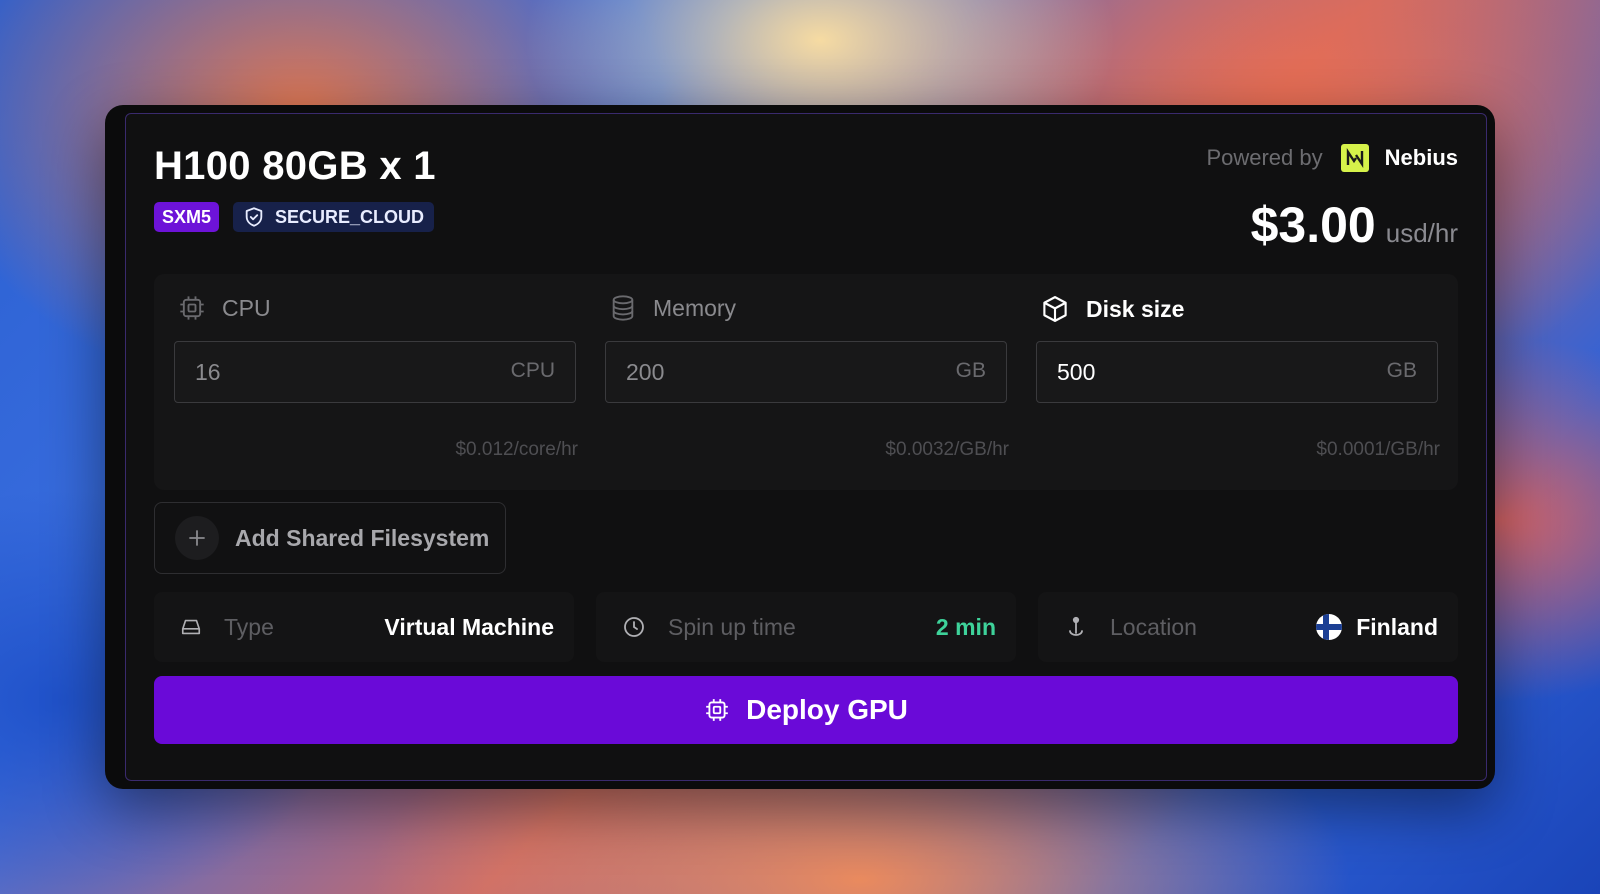 The width and height of the screenshot is (1600, 894). Describe the element at coordinates (1135, 308) in the screenshot. I see `disk-label: Disk size` at that location.